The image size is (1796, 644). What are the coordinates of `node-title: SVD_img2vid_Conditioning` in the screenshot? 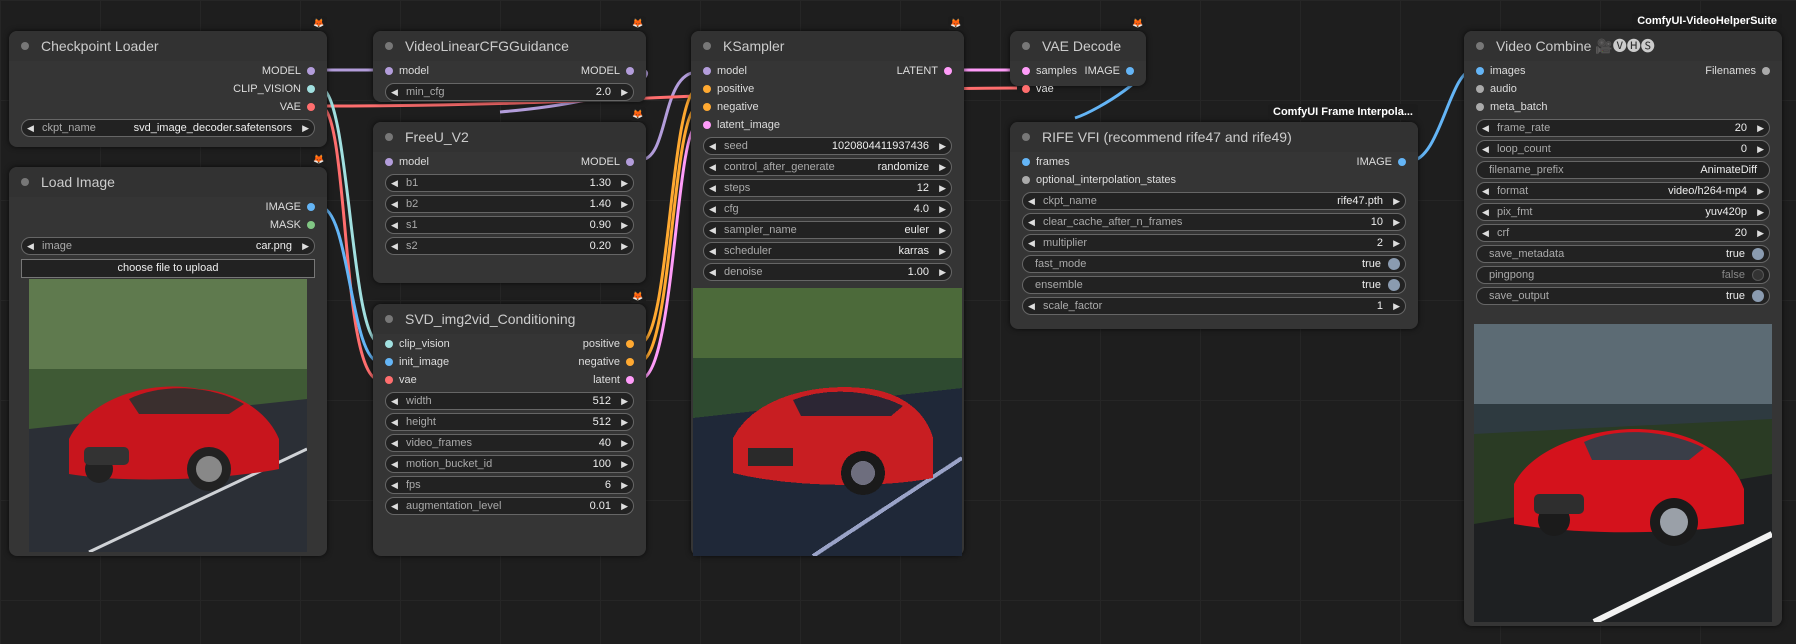 It's located at (509, 319).